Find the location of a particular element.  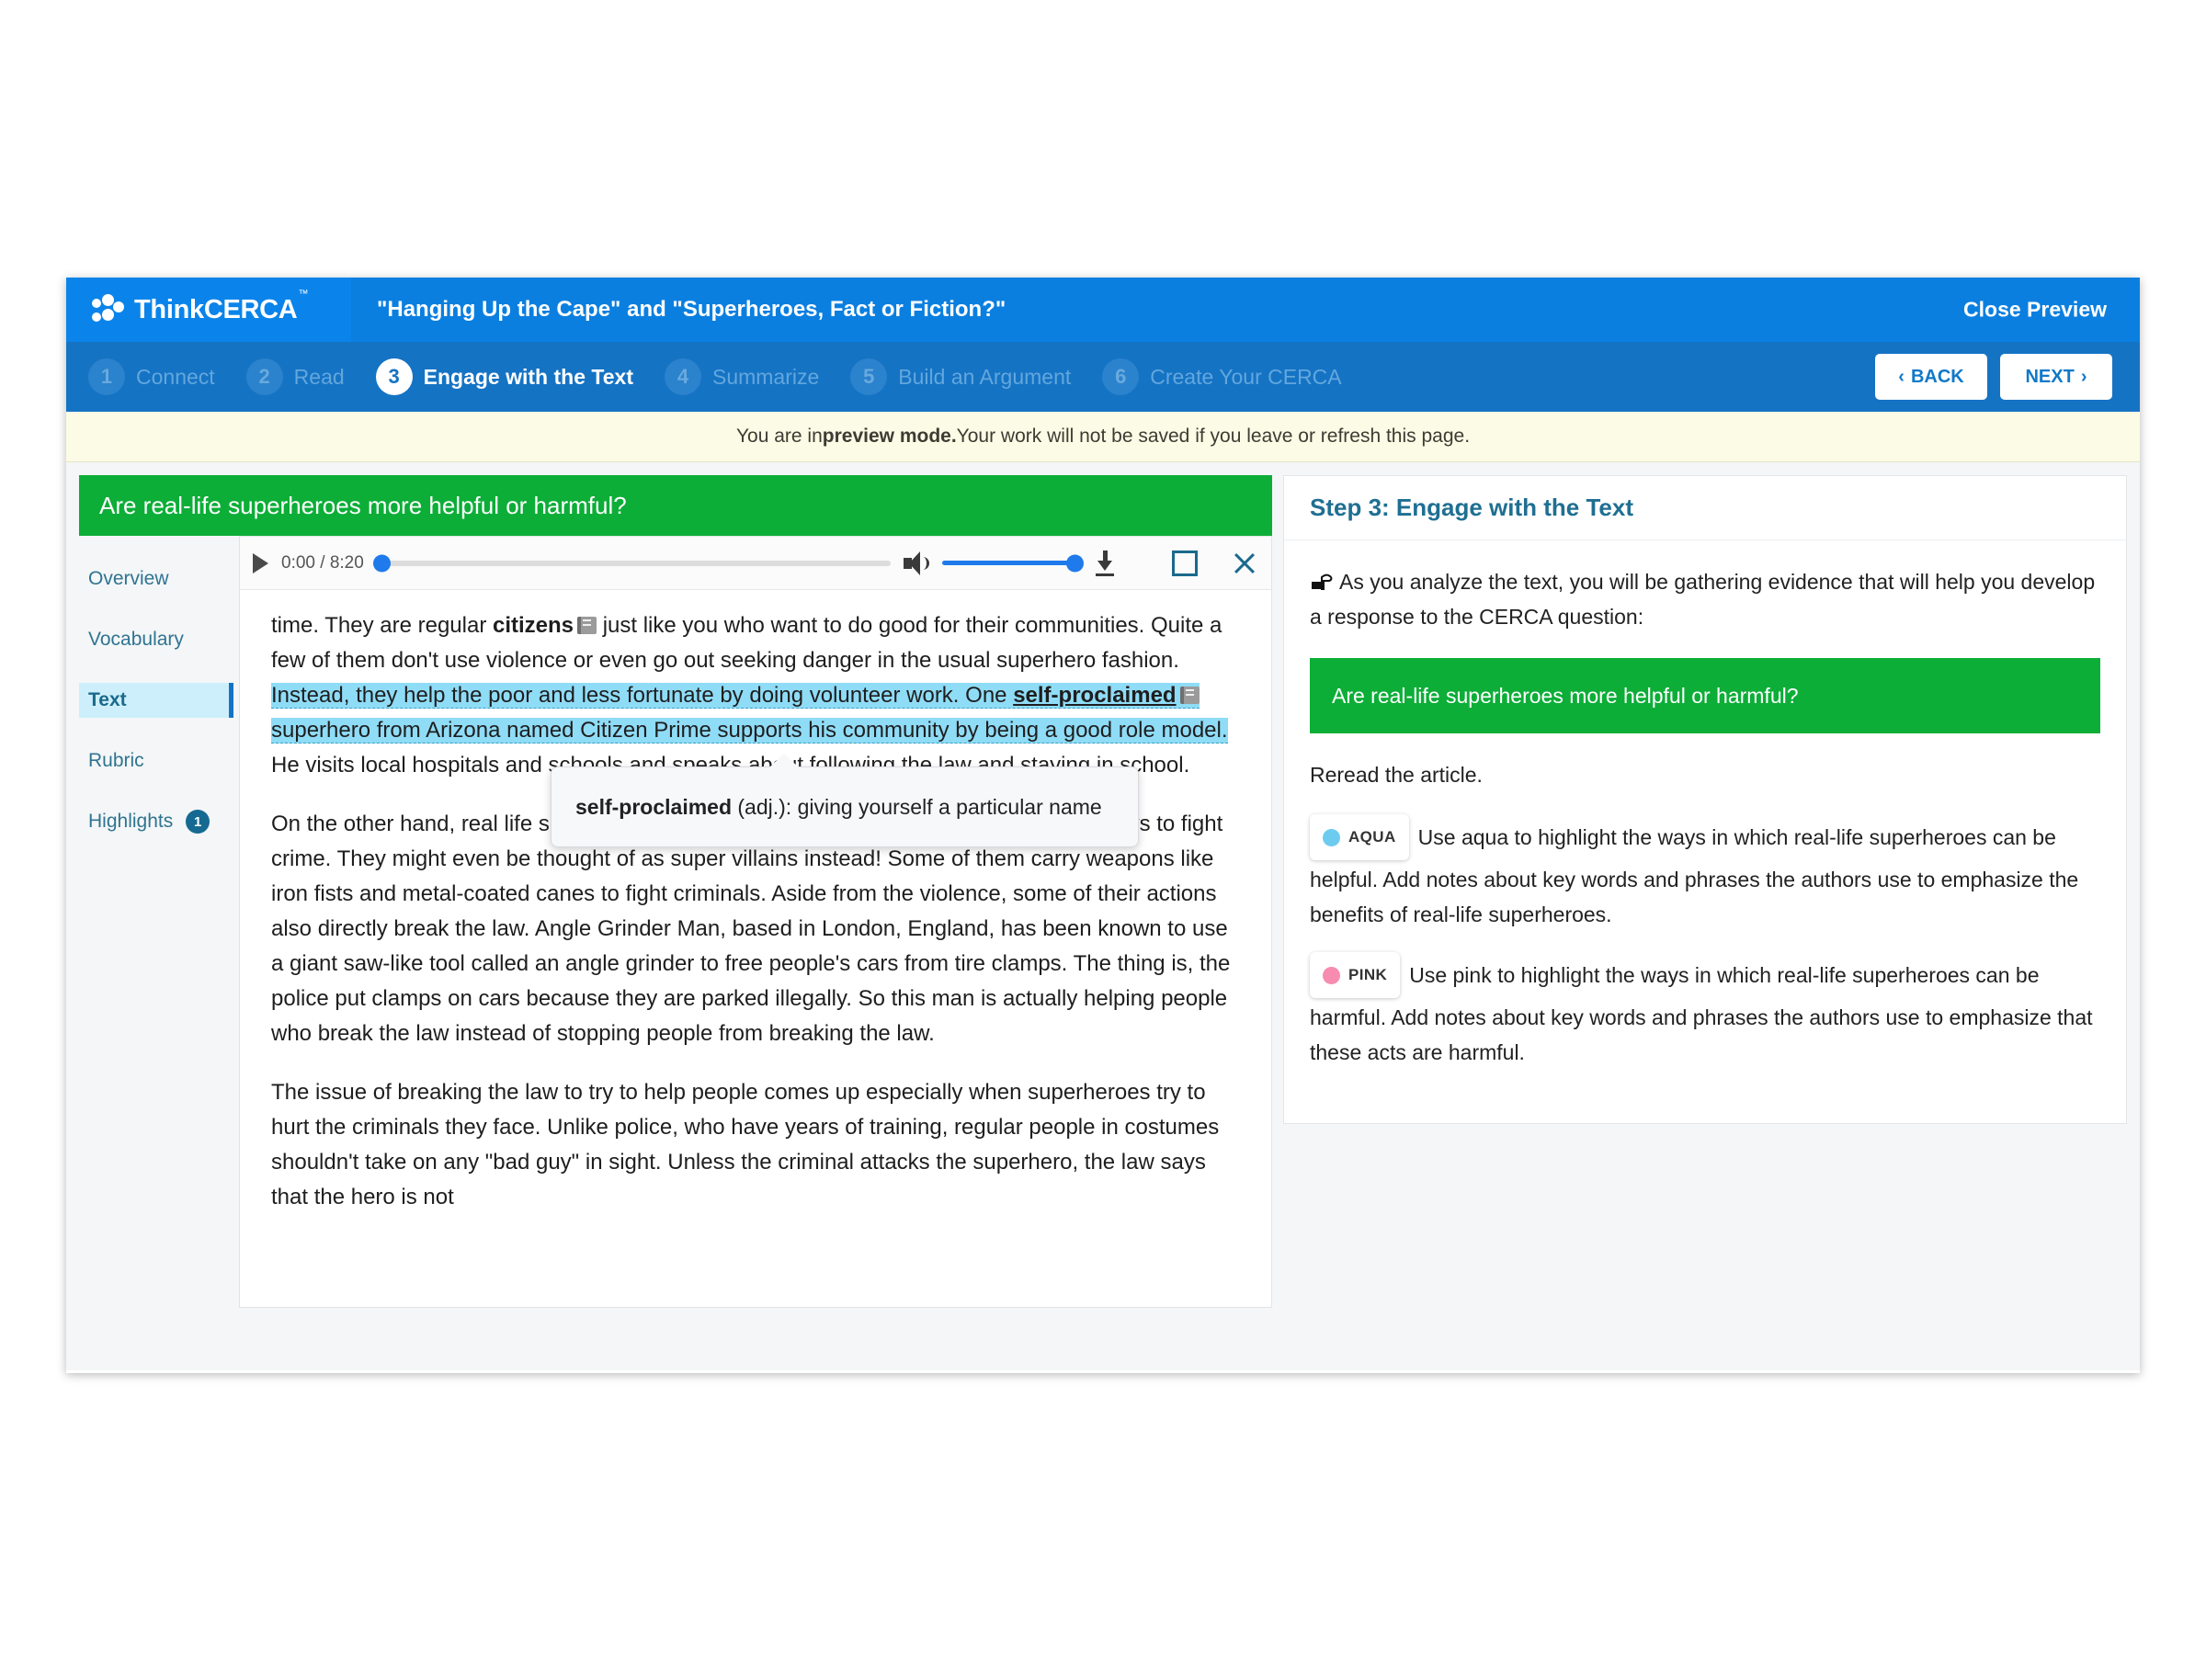

highlights-count-badge: 1 is located at coordinates (198, 822).